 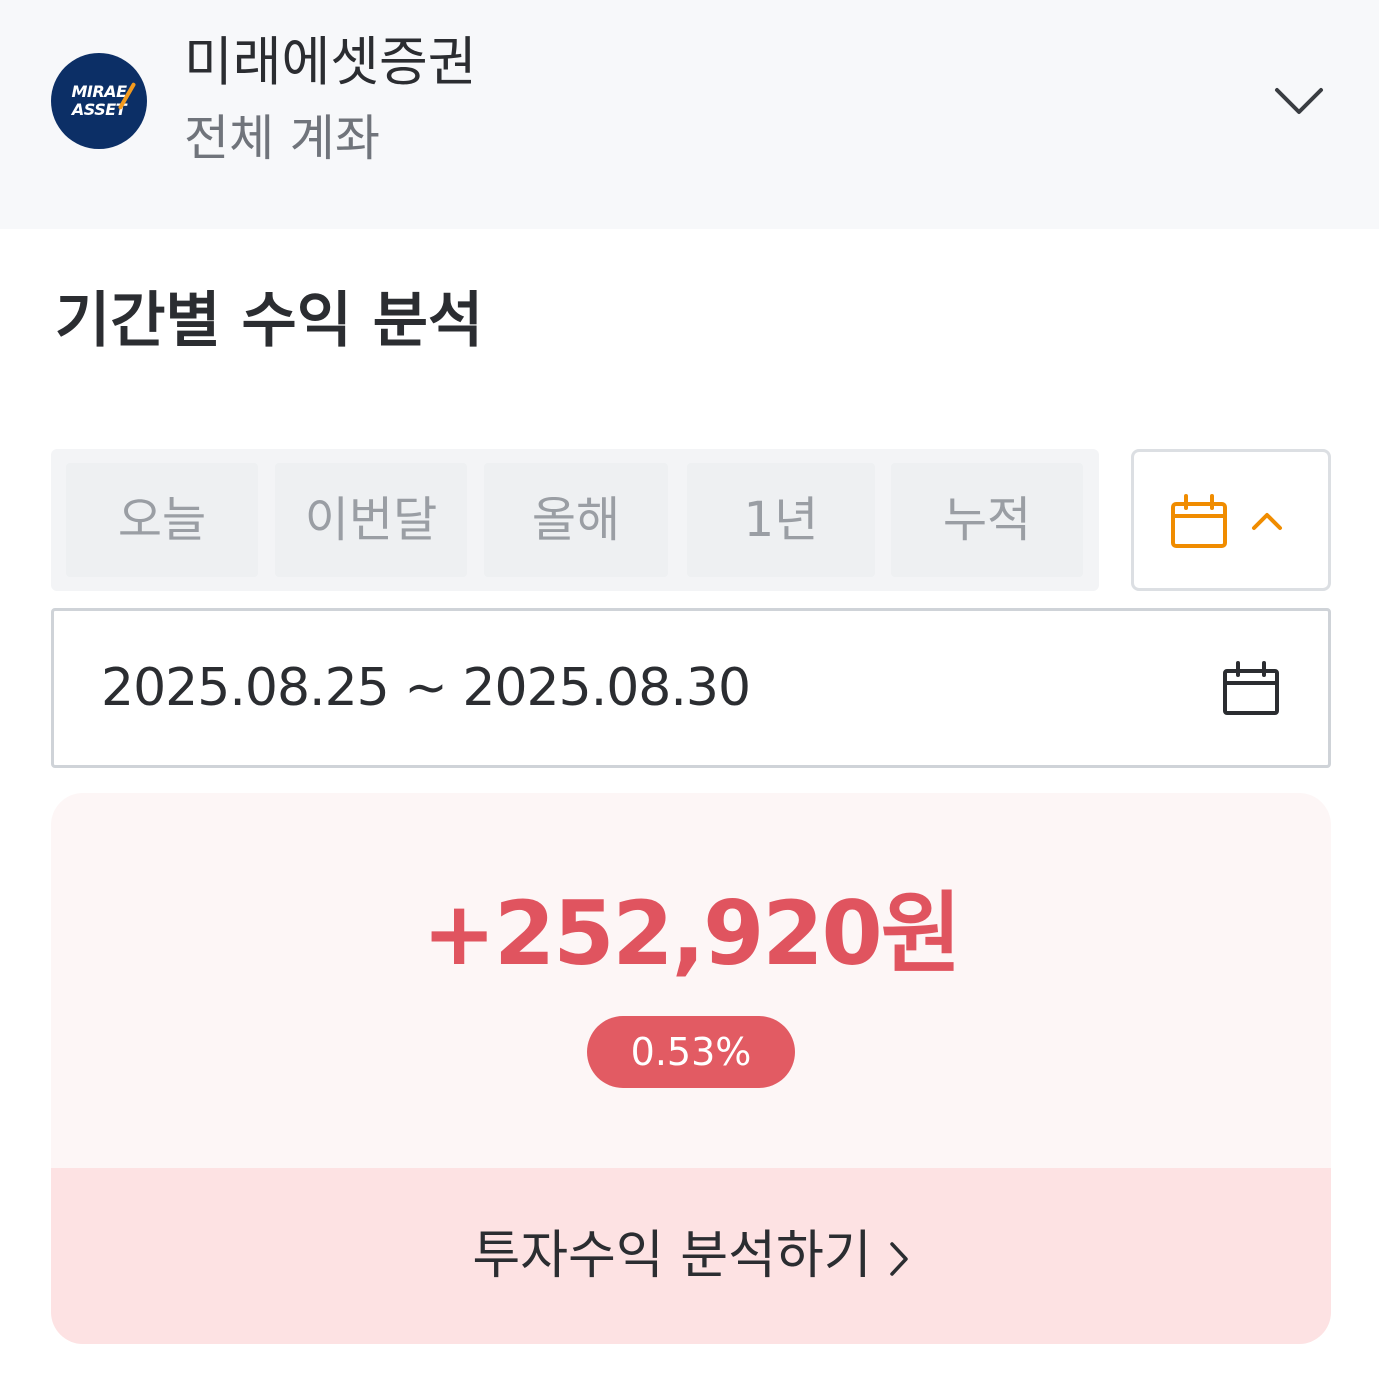 I want to click on date-range-value: 2025.08.25 ~ 2025.08.30, so click(x=426, y=688).